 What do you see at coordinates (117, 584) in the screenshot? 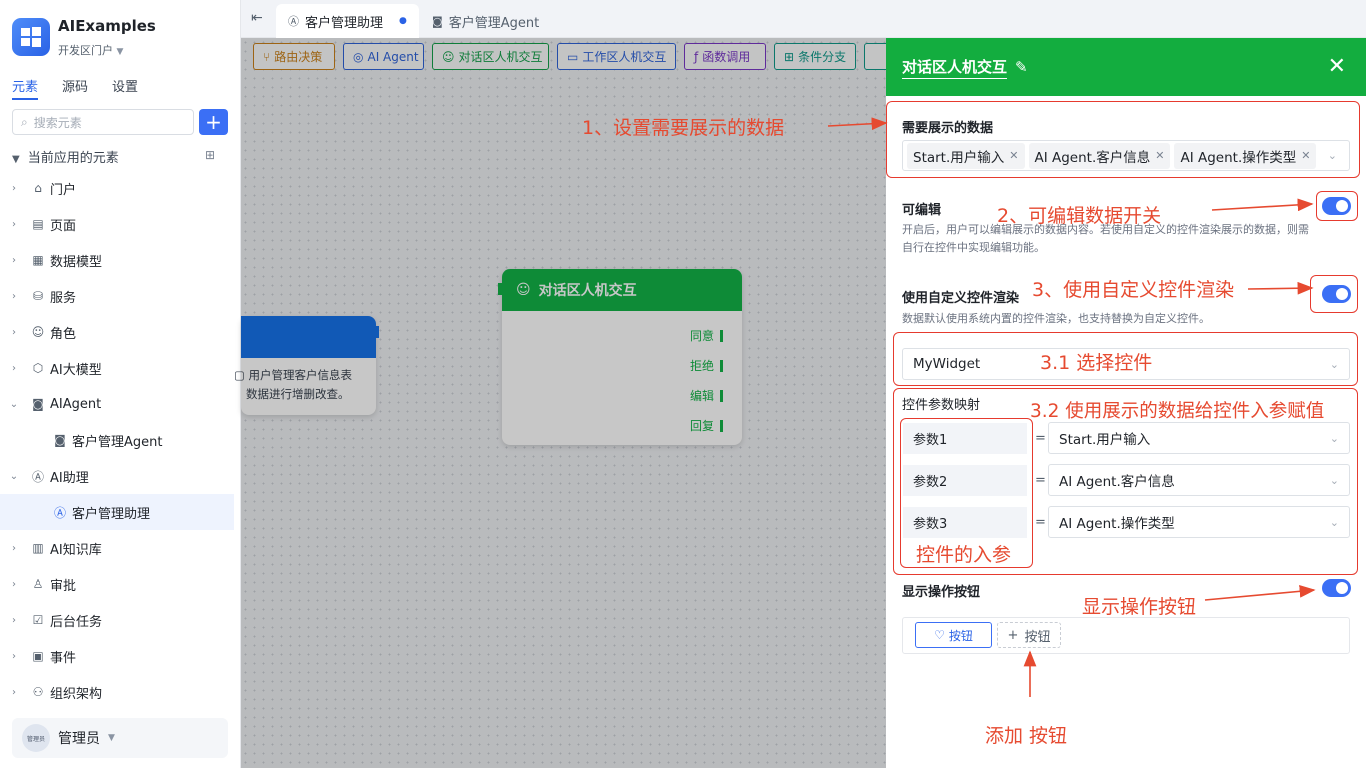
I see `sidebar-item-approval: › ♙ 审批` at bounding box center [117, 584].